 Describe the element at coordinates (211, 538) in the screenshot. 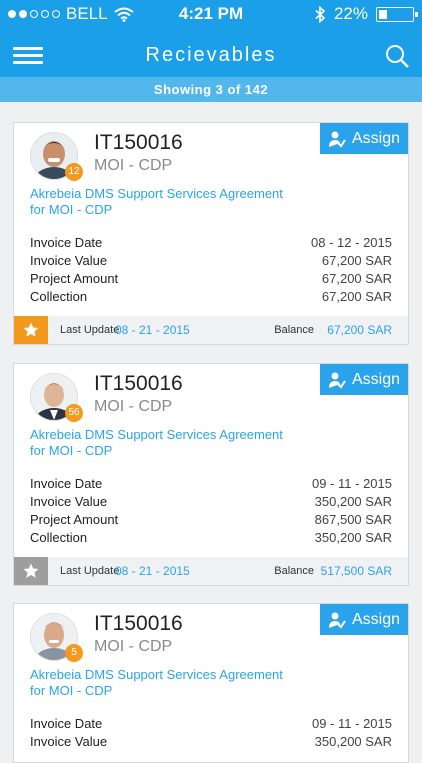

I see `detail-row: Collection 350,200 SAR` at that location.